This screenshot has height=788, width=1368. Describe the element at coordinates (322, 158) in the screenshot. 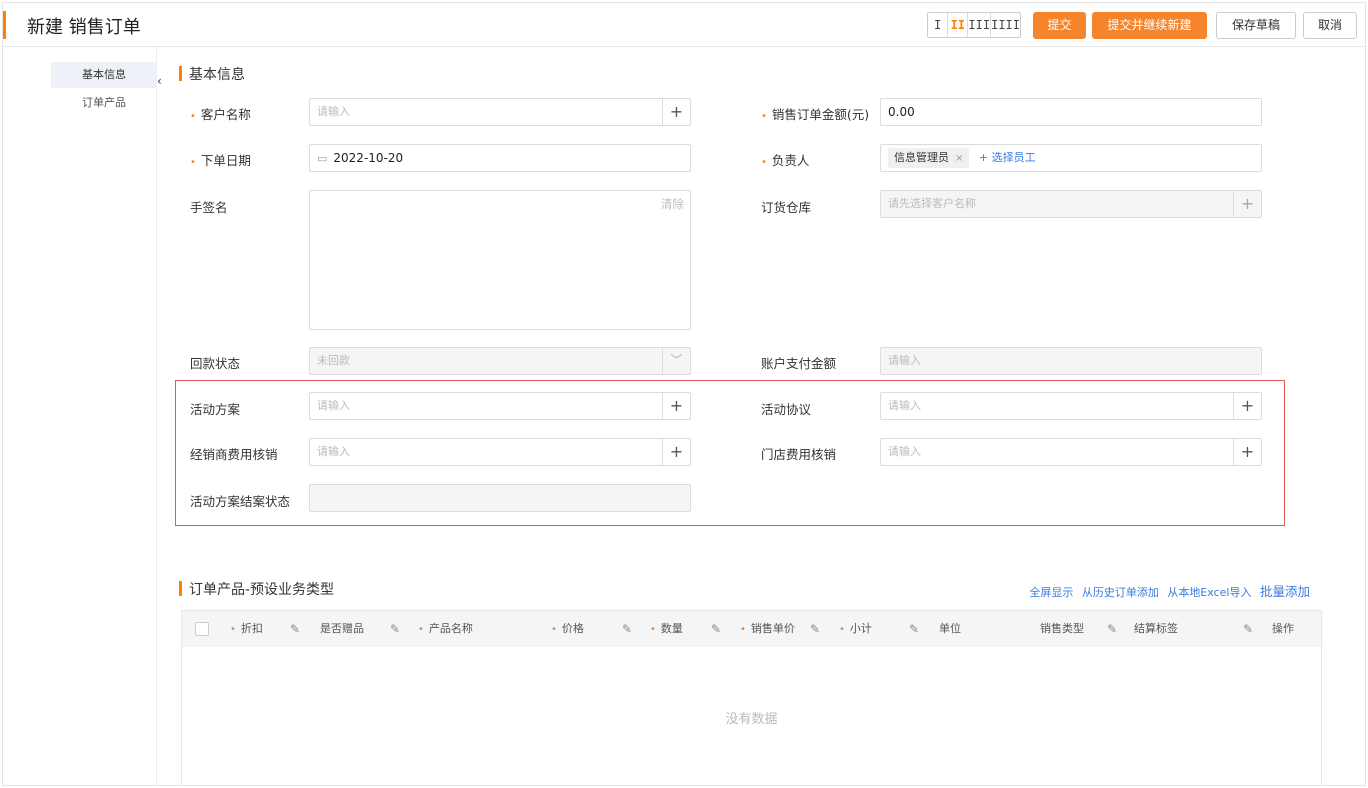

I see `calendar-icon: ▭` at that location.